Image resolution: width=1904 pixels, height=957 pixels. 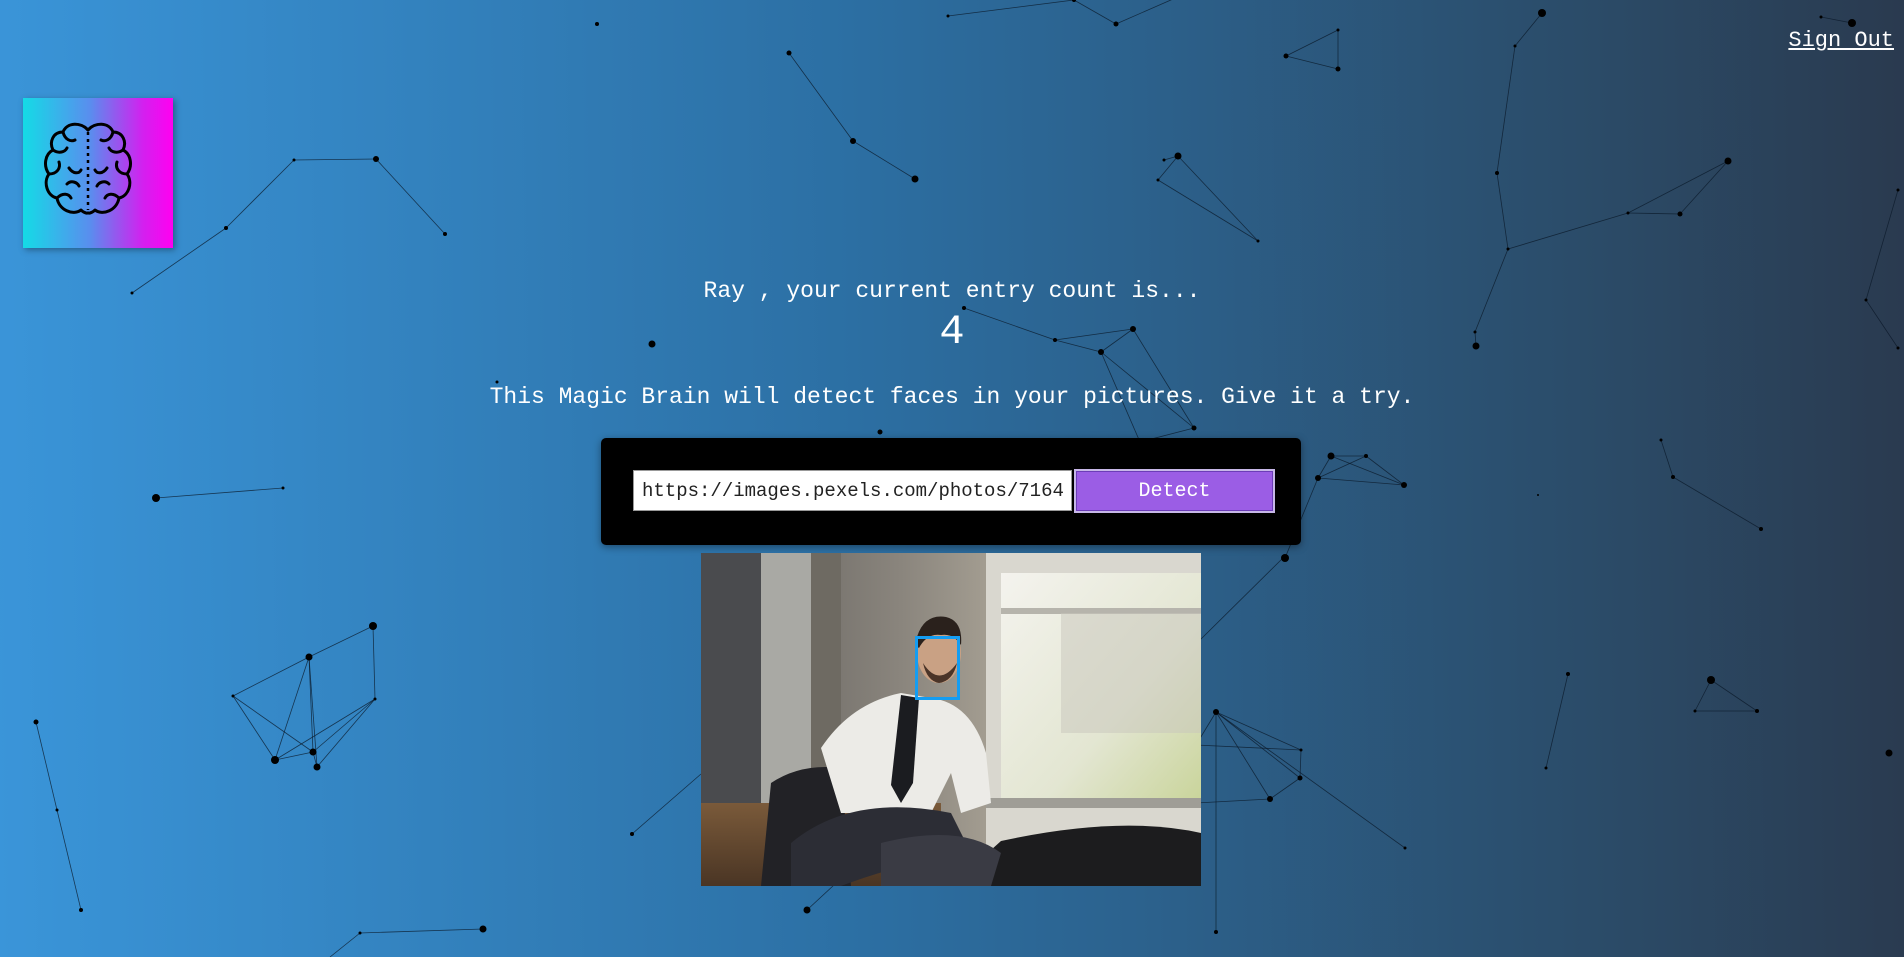 I want to click on image-url-input, so click(x=852, y=490).